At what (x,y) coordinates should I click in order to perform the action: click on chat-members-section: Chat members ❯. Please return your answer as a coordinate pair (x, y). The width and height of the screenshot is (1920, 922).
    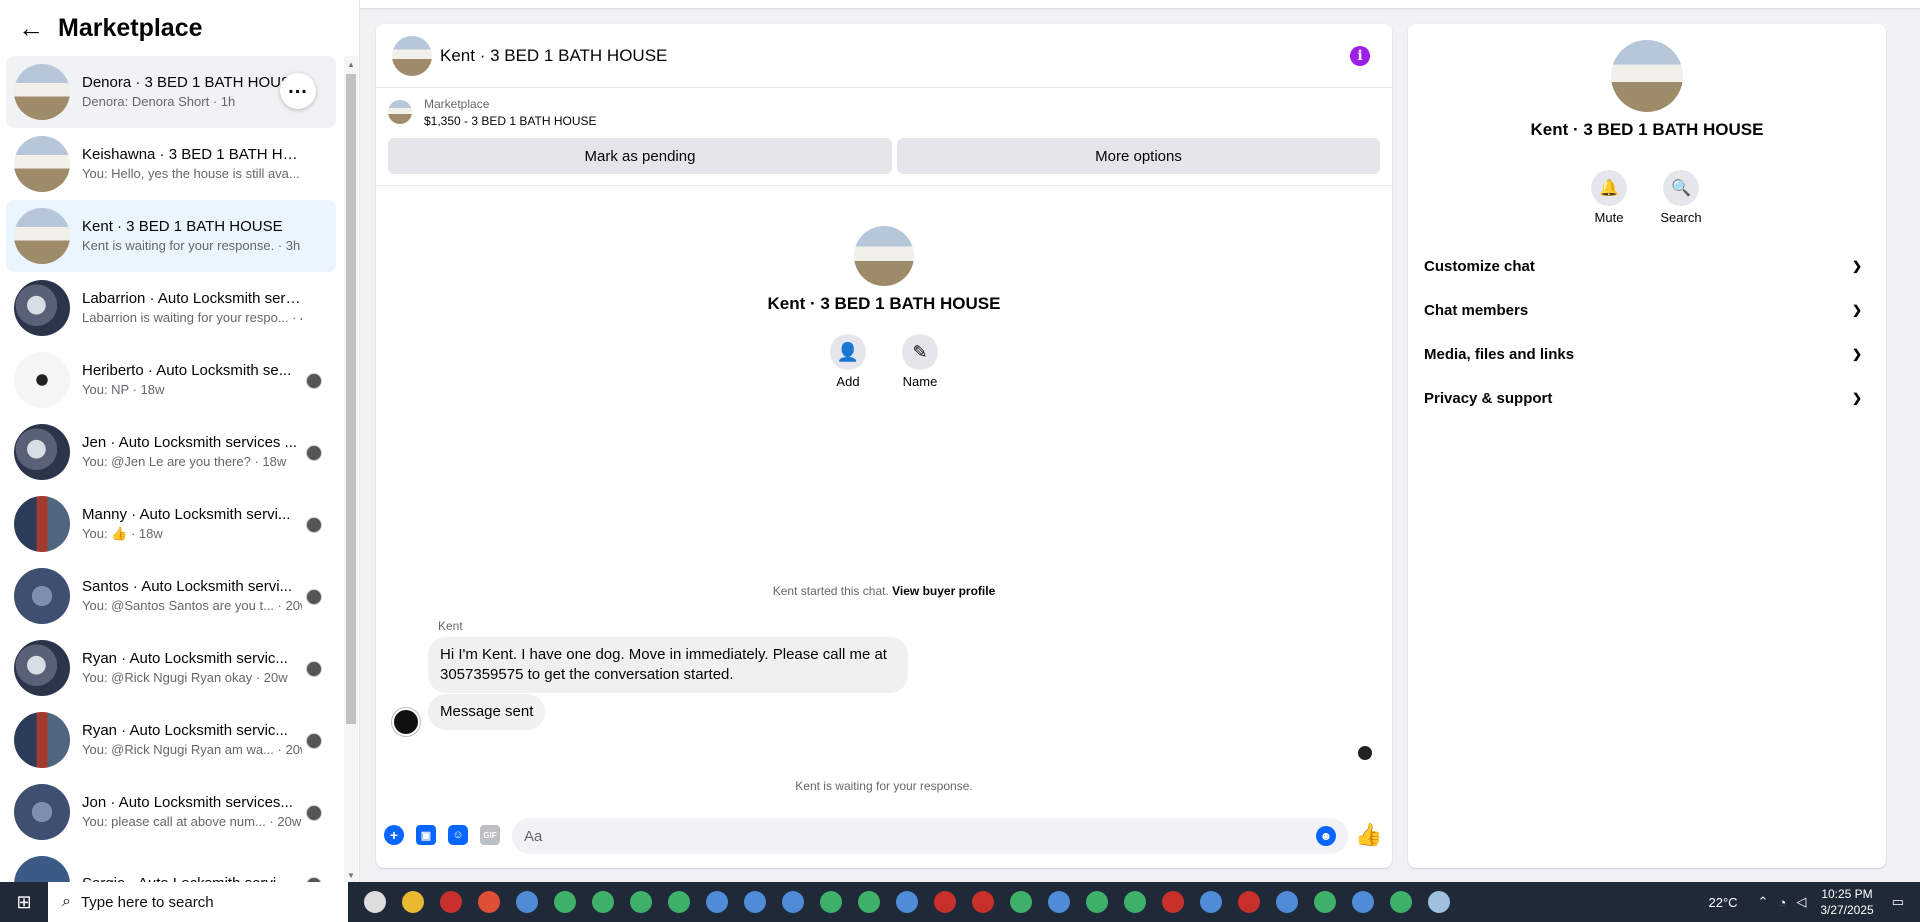
    Looking at the image, I should click on (1647, 310).